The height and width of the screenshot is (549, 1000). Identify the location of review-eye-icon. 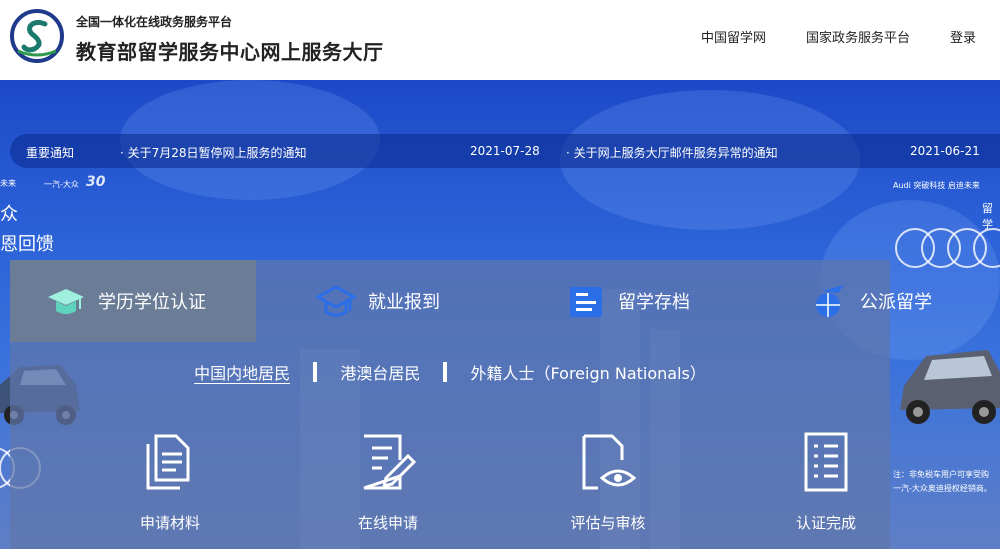
(609, 462).